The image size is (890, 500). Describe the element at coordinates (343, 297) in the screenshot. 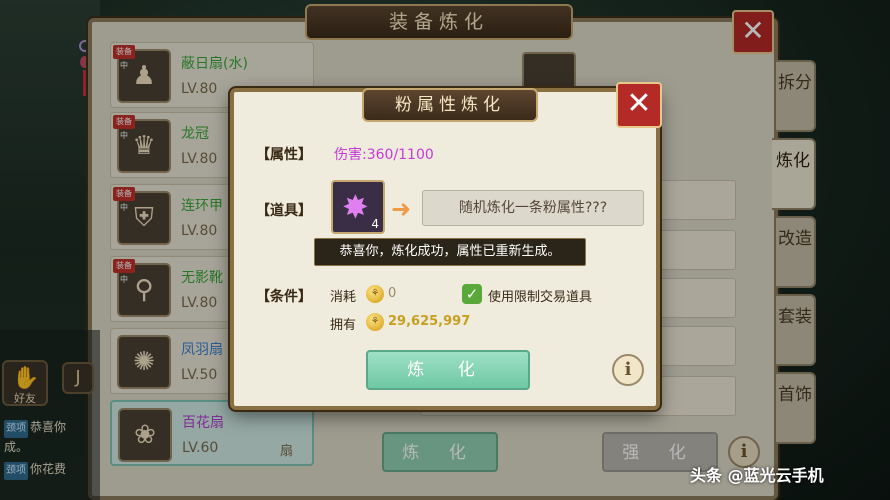

I see `consume-label: 消耗` at that location.